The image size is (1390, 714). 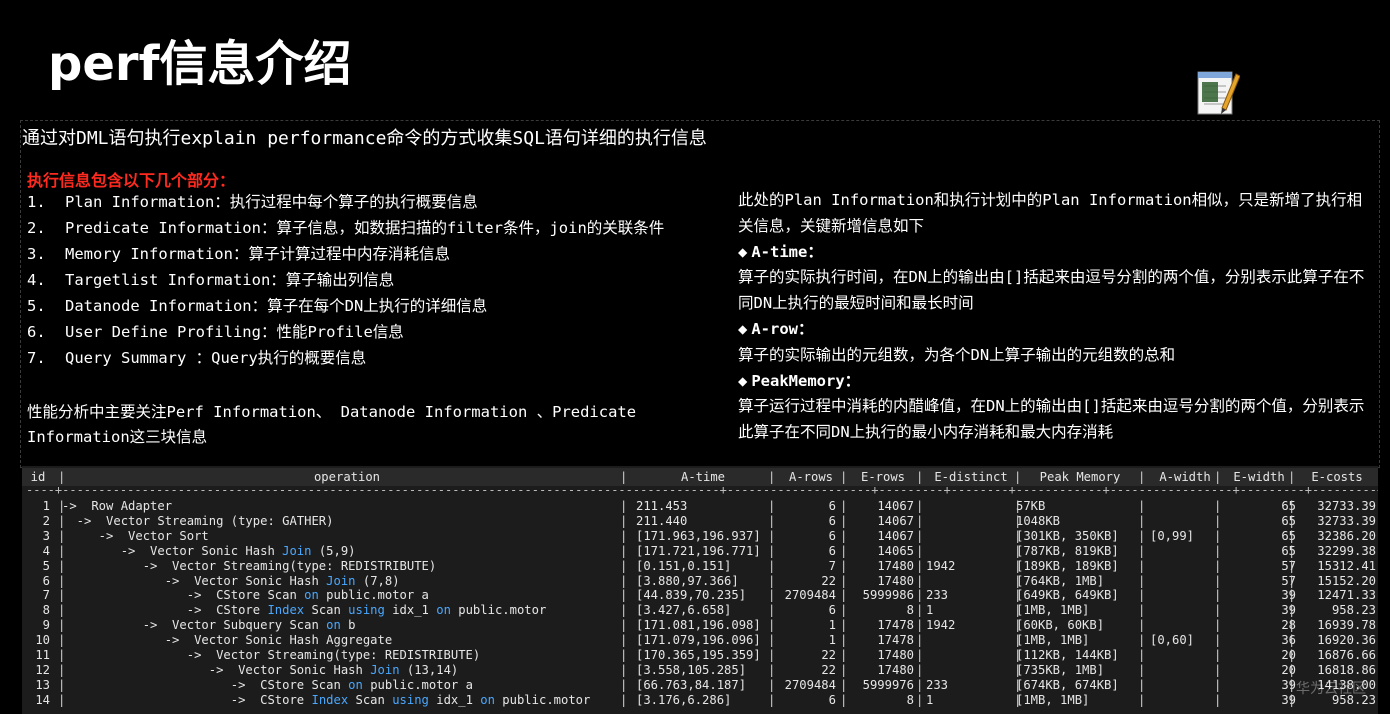 I want to click on cell-a-rows: 6, so click(x=832, y=699).